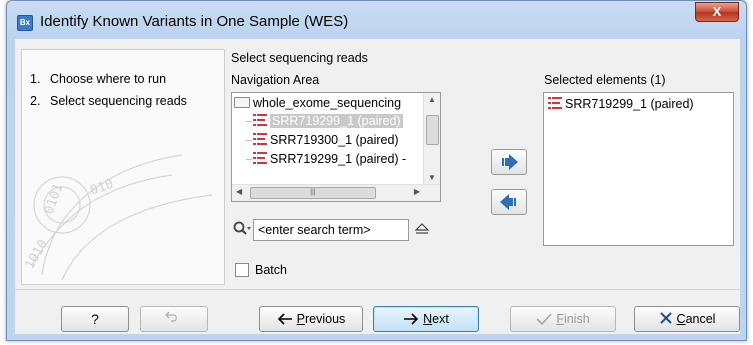 The image size is (753, 345). Describe the element at coordinates (311, 319) in the screenshot. I see `previous-button: Previous` at that location.